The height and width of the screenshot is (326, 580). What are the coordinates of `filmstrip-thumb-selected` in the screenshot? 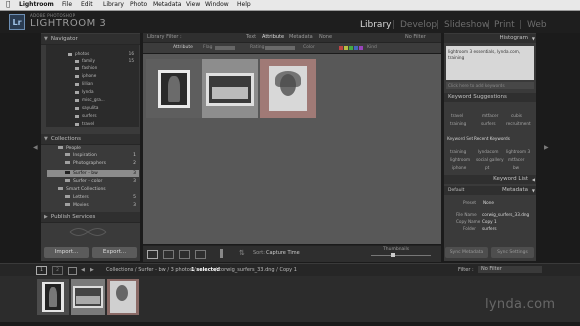 It's located at (123, 297).